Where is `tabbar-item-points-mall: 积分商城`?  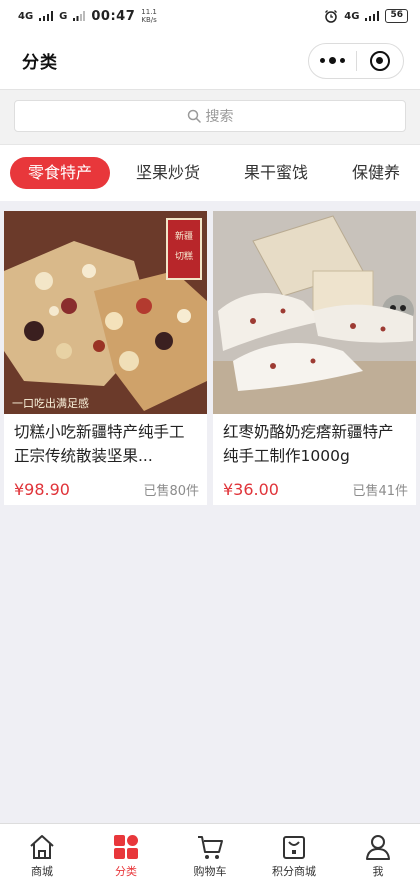
tabbar-item-points-mall: 积分商城 is located at coordinates (294, 855).